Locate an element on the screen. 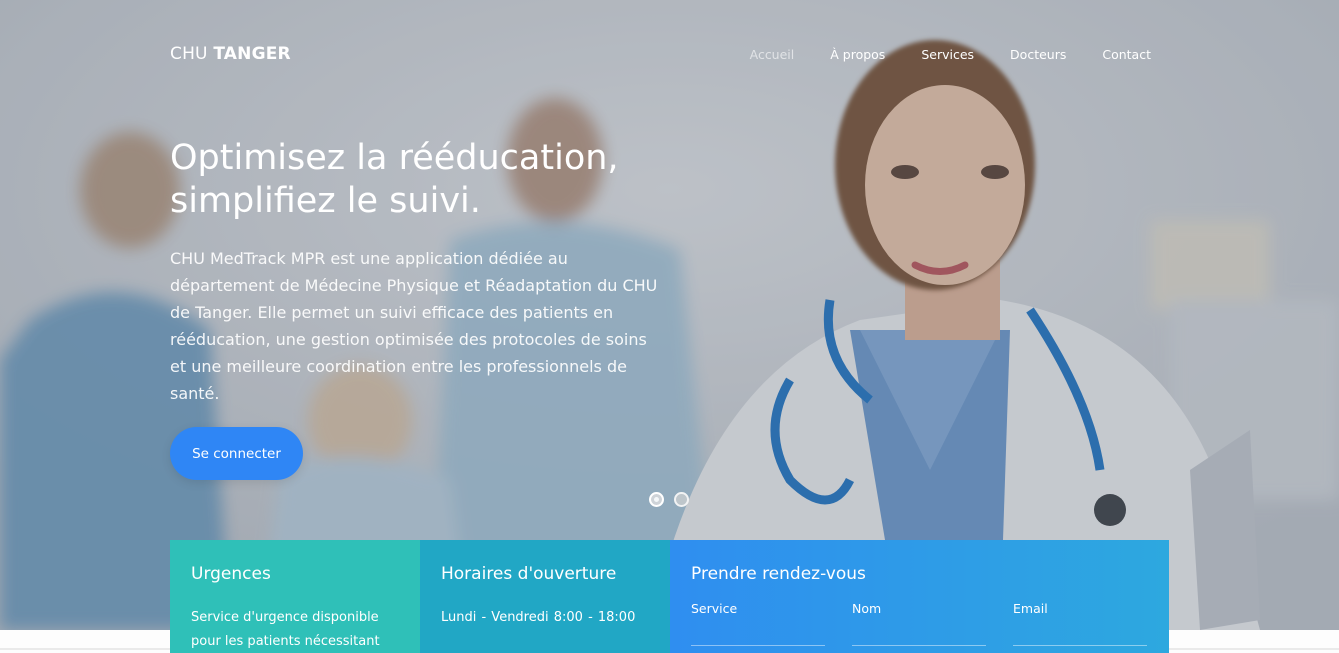 The image size is (1339, 653). horaires-title: Horaires d'ouverture is located at coordinates (529, 574).